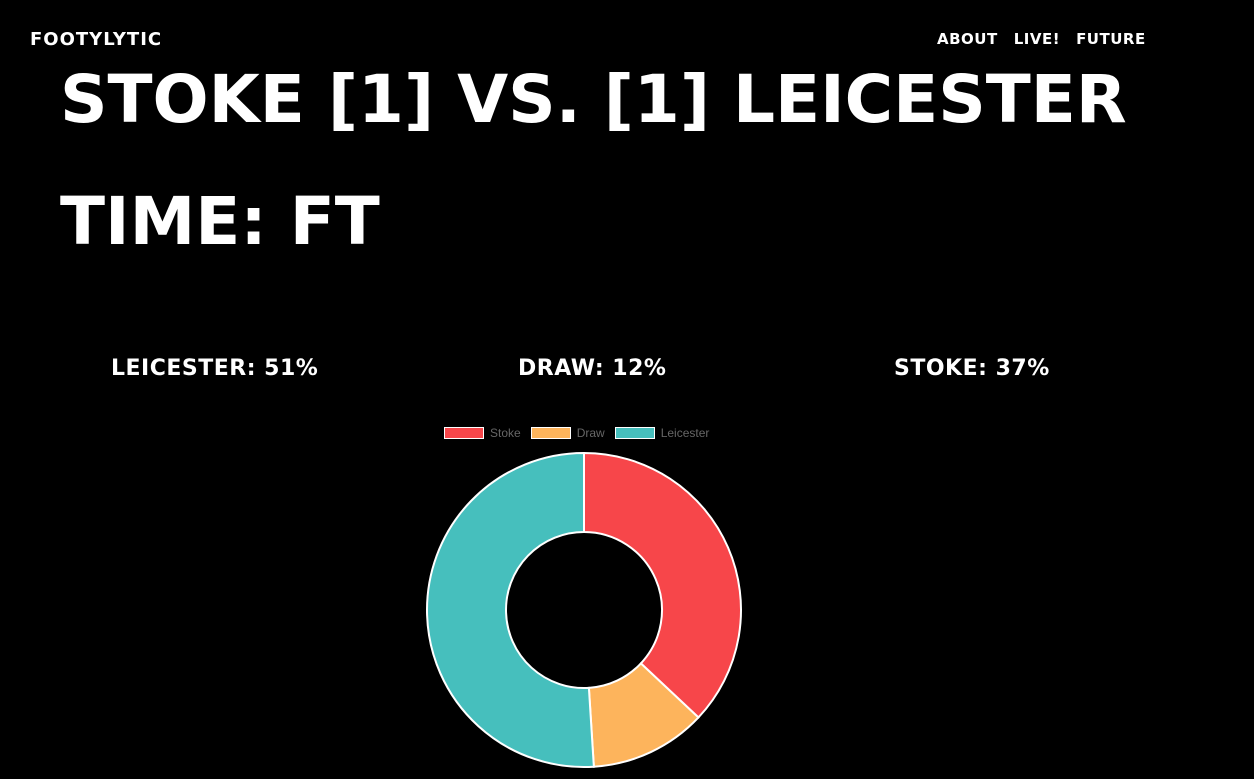 The width and height of the screenshot is (1254, 779). I want to click on slice-stoke, so click(662, 585).